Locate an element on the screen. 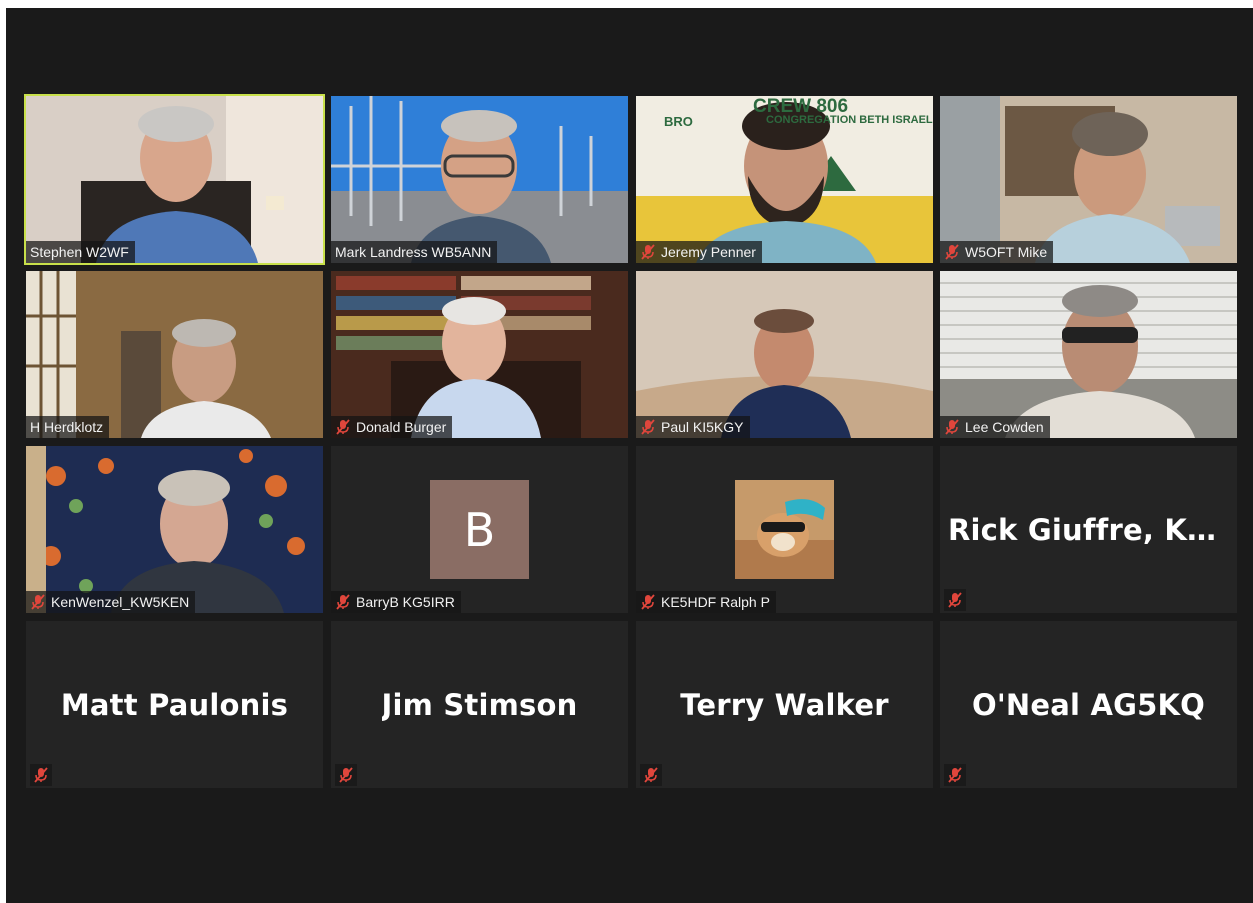  participant-name: Terry Walker is located at coordinates (784, 704).